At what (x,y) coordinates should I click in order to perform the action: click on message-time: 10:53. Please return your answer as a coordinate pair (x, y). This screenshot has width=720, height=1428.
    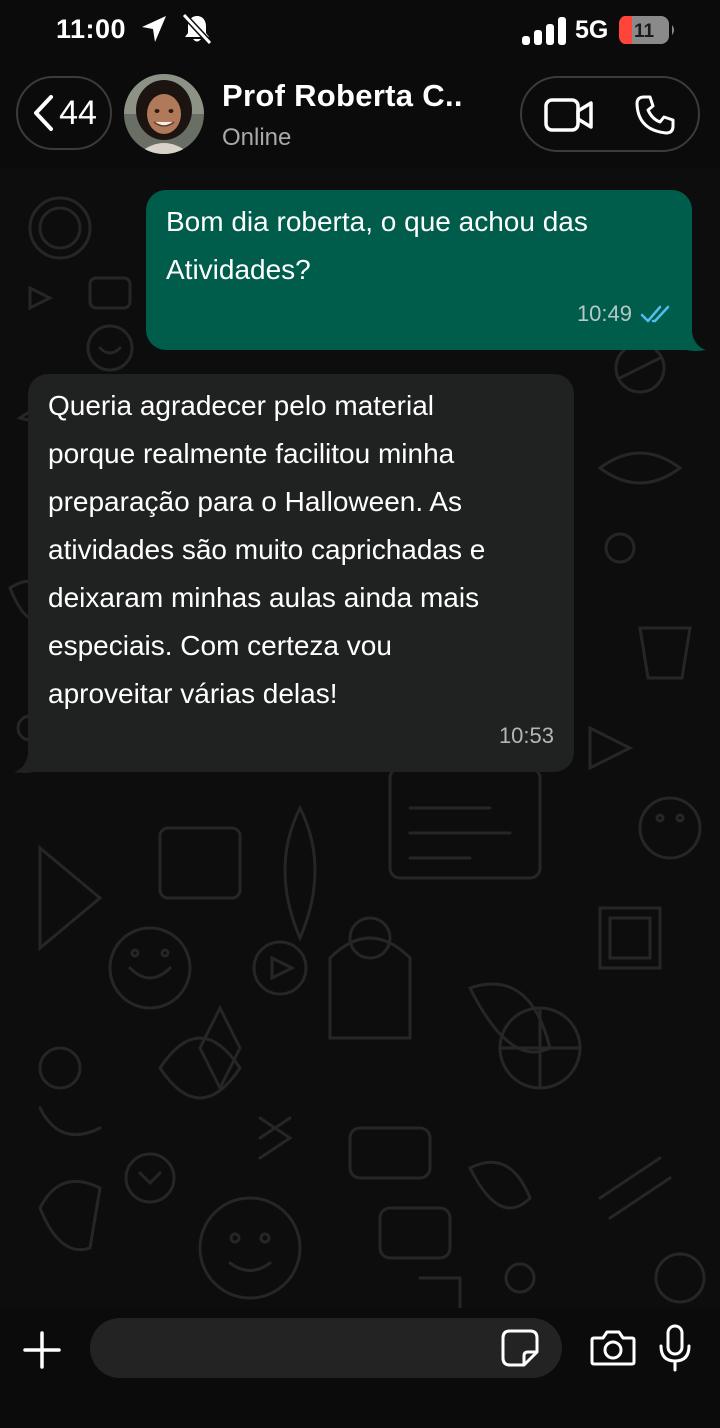
    Looking at the image, I should click on (526, 735).